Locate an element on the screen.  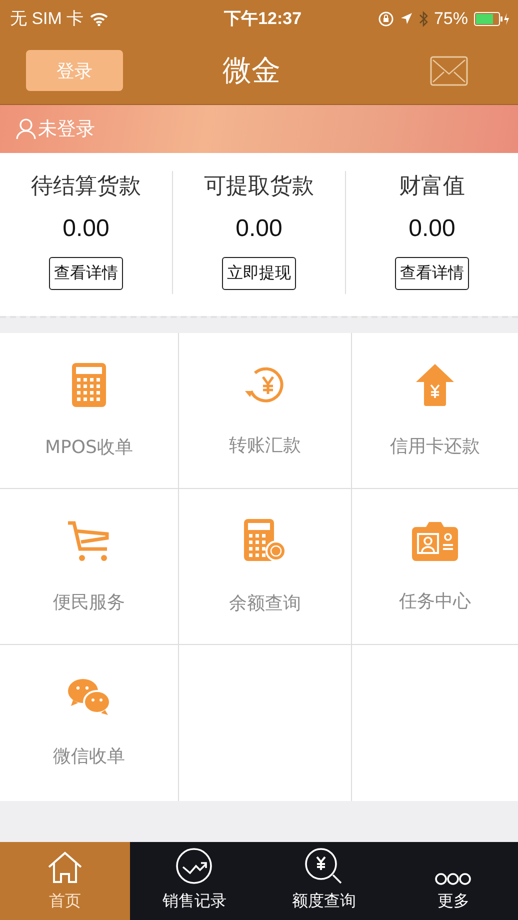
service-tile: 余额查询 is located at coordinates (265, 567).